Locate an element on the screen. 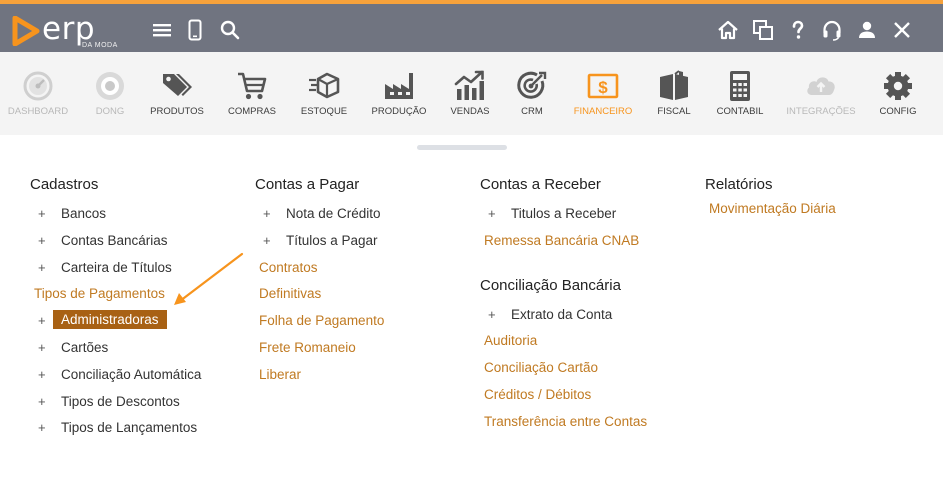 This screenshot has height=482, width=943. dollar-icon: $ is located at coordinates (603, 86).